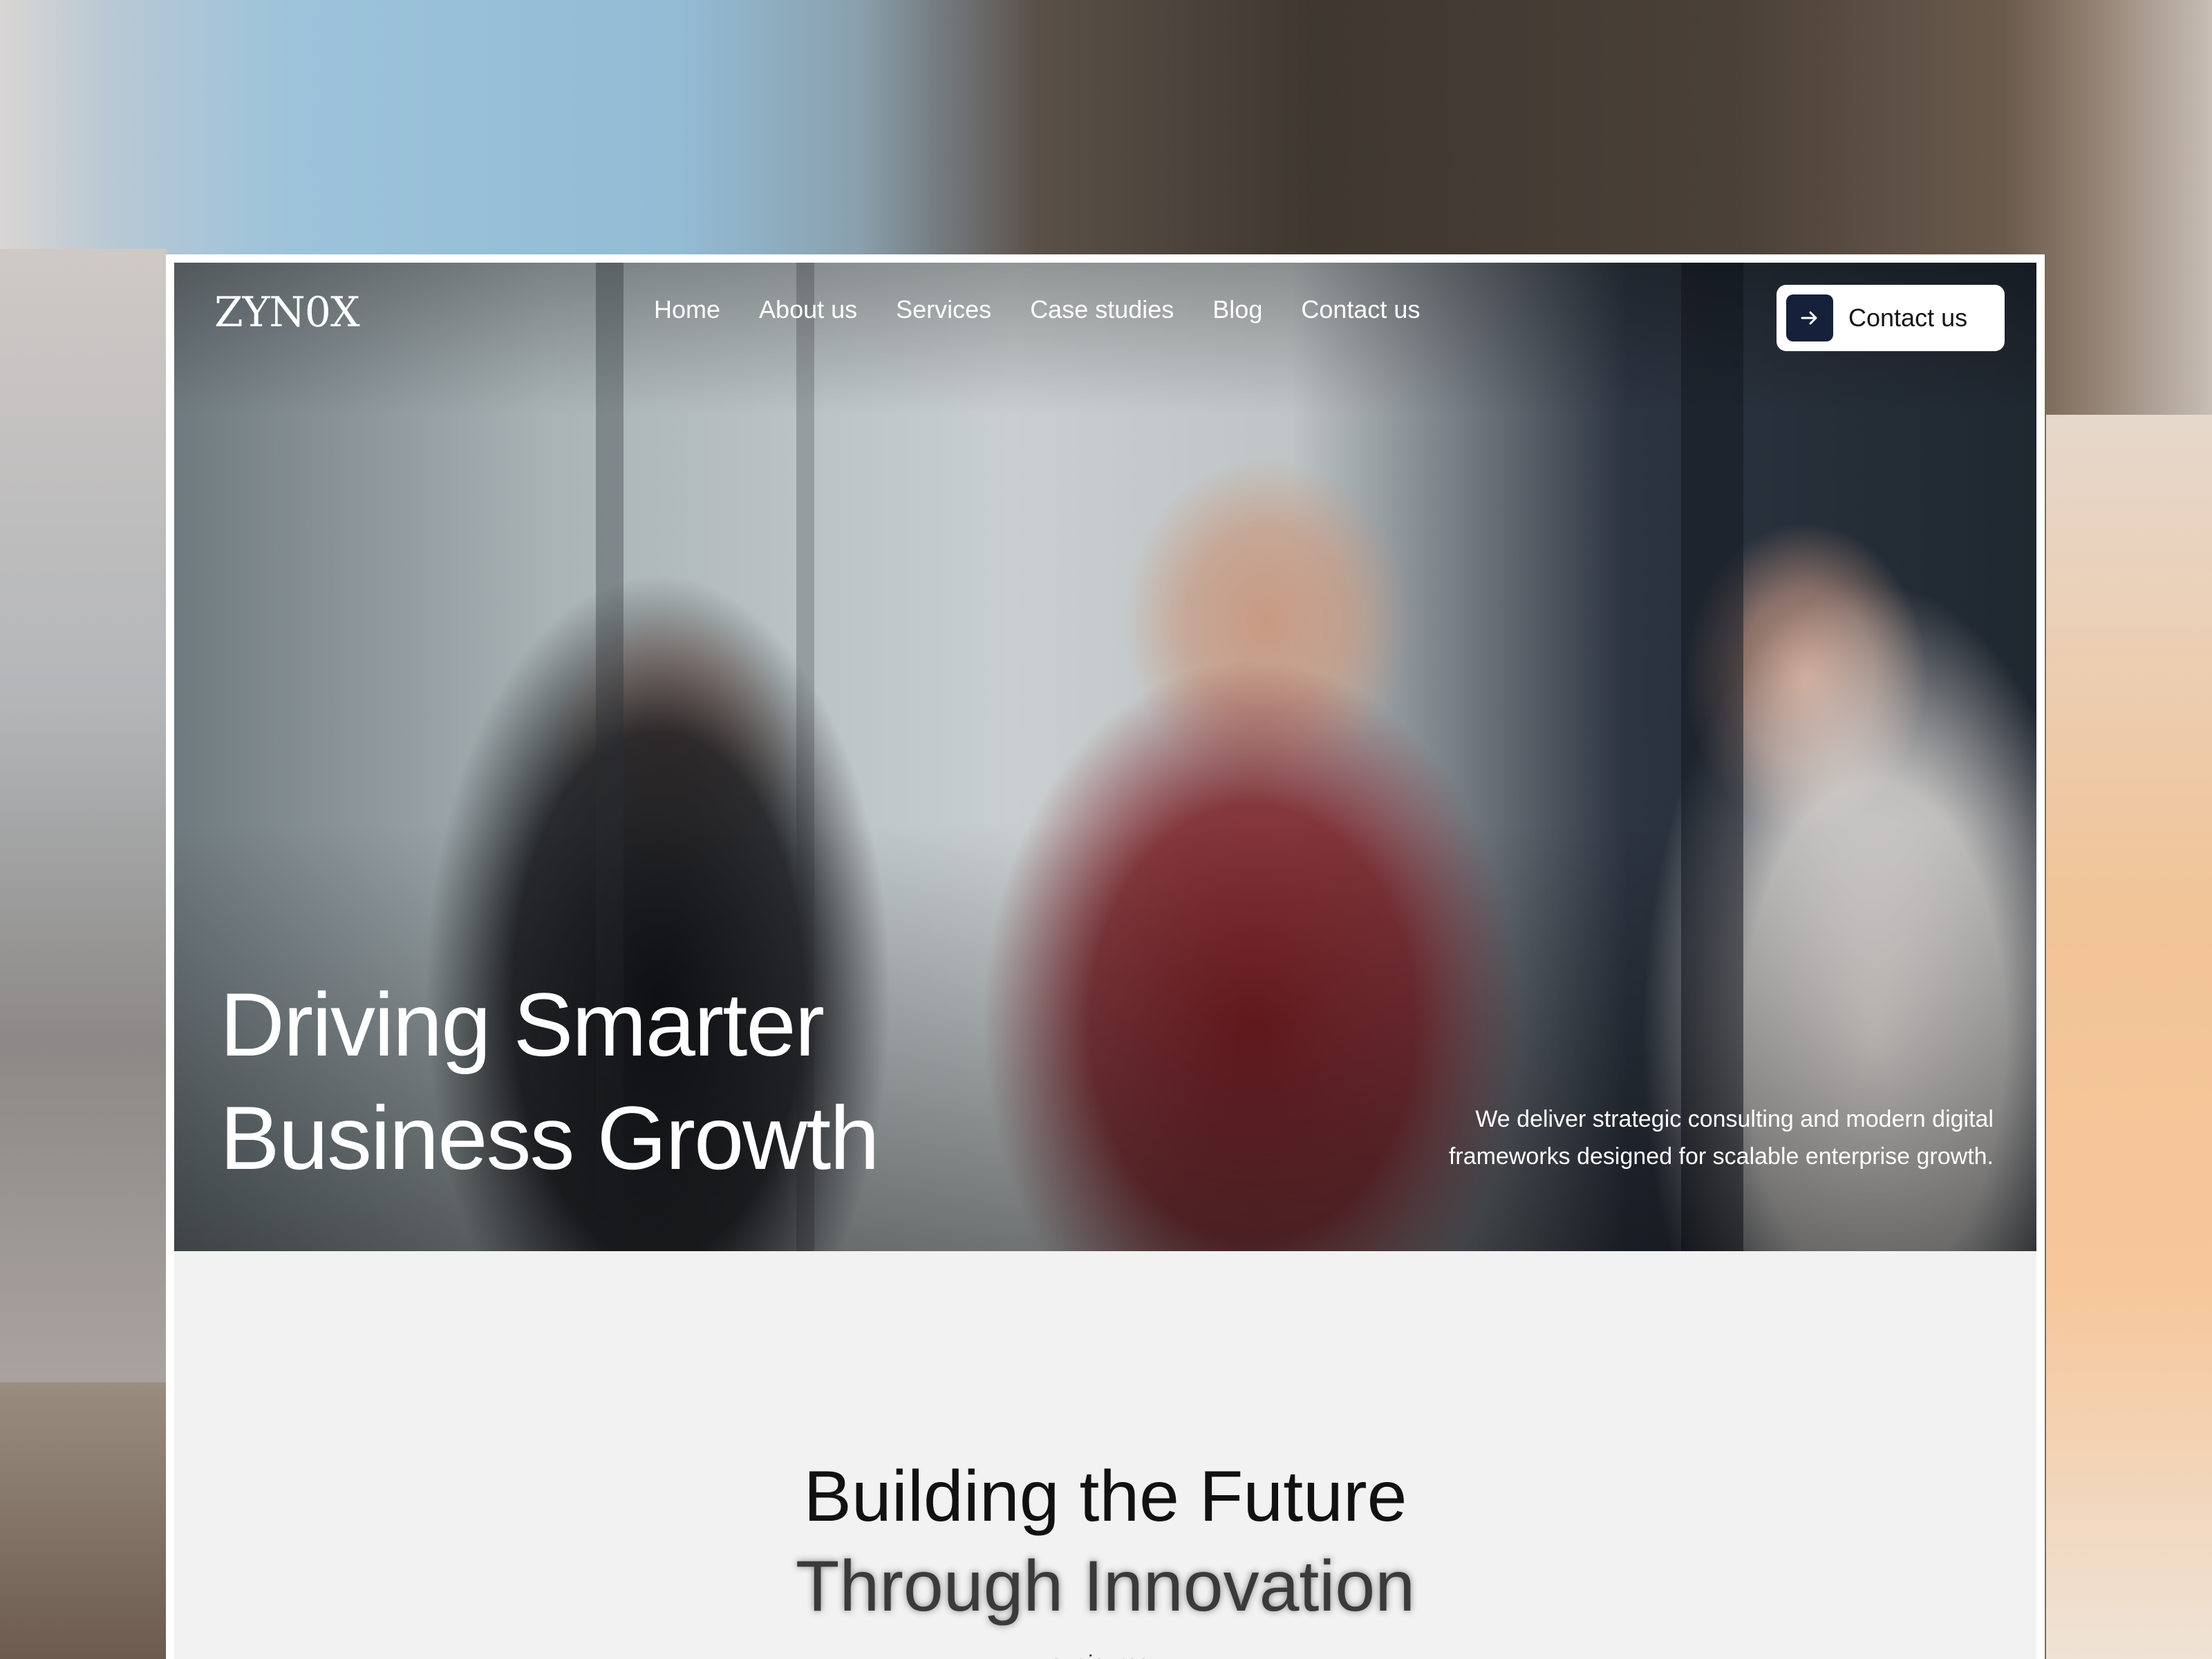 The width and height of the screenshot is (2212, 1659). Describe the element at coordinates (522, 1024) in the screenshot. I see `hero-title-line-1: Driving Smarter` at that location.